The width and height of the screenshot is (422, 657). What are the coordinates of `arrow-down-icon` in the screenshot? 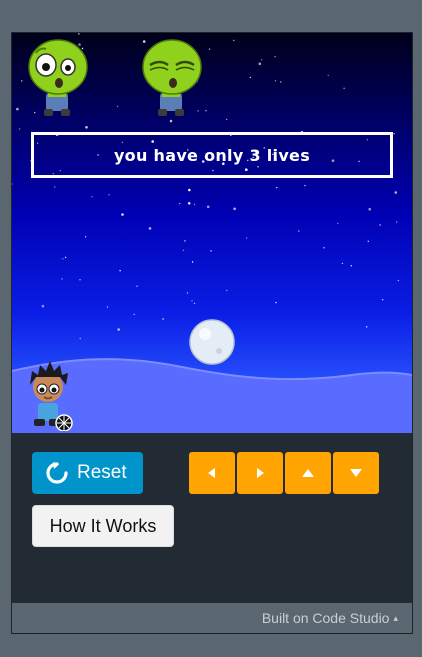 It's located at (356, 473).